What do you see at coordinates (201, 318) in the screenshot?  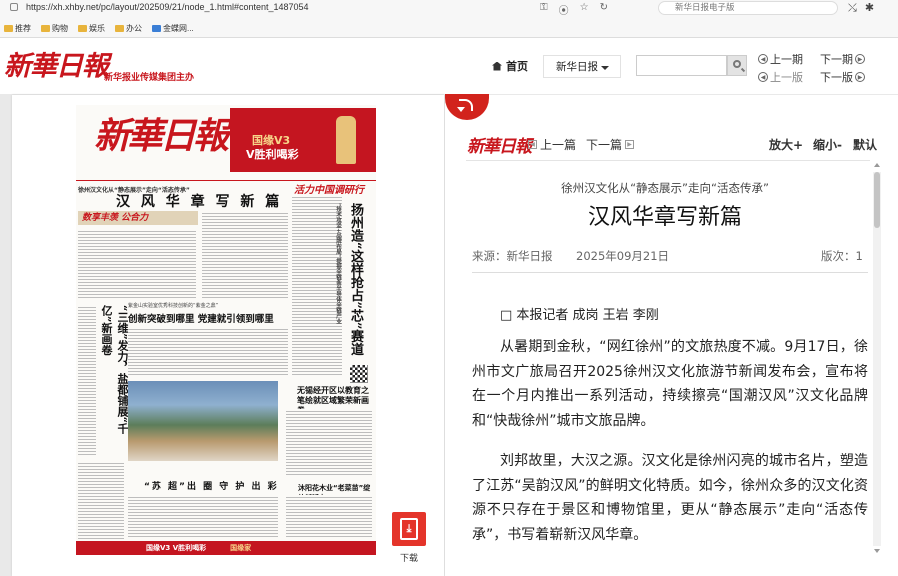 I see `mid-headline: 创新突破到哪里 党建就引领到哪里` at bounding box center [201, 318].